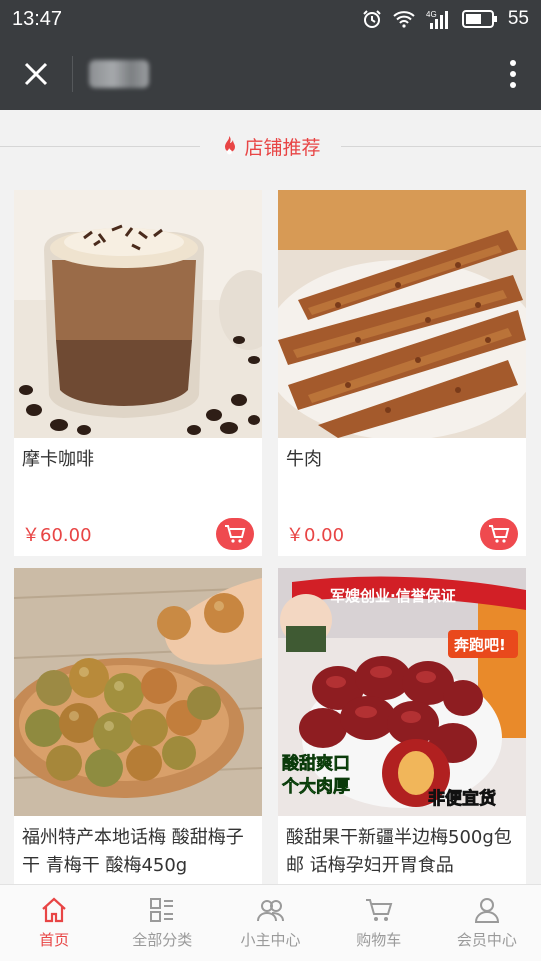  What do you see at coordinates (37, 18) in the screenshot?
I see `status-time: 13:47` at bounding box center [37, 18].